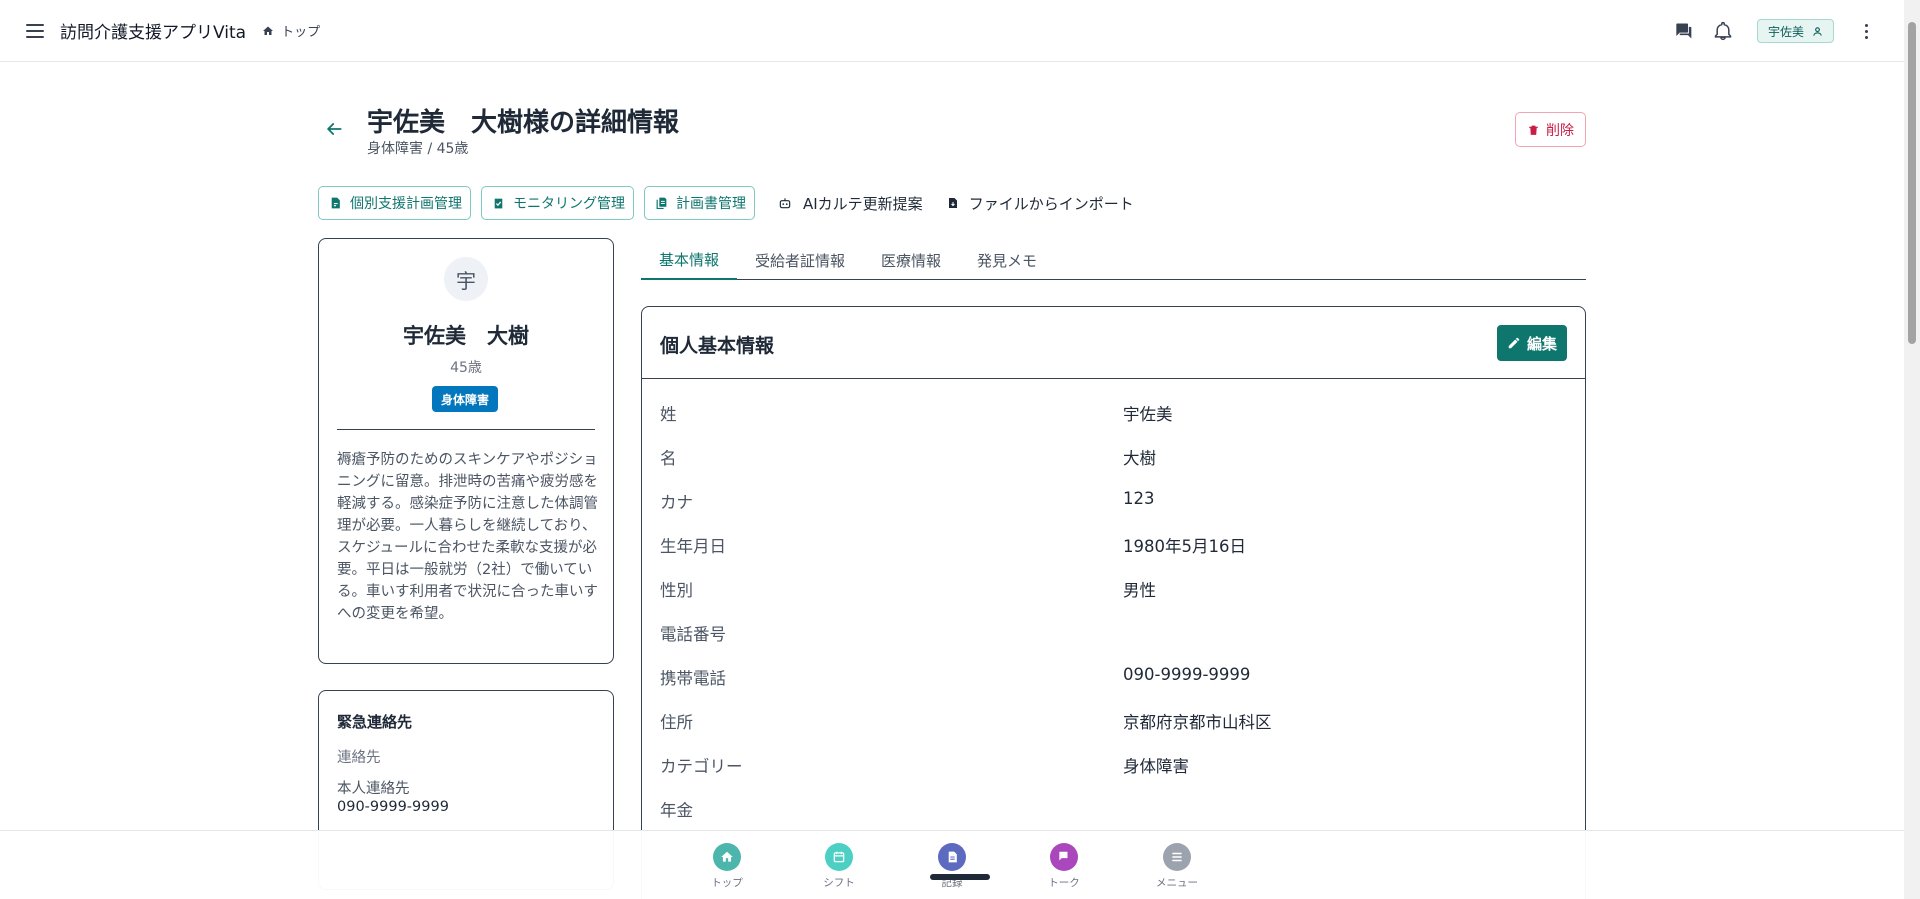  What do you see at coordinates (1533, 130) in the screenshot?
I see `trash-icon` at bounding box center [1533, 130].